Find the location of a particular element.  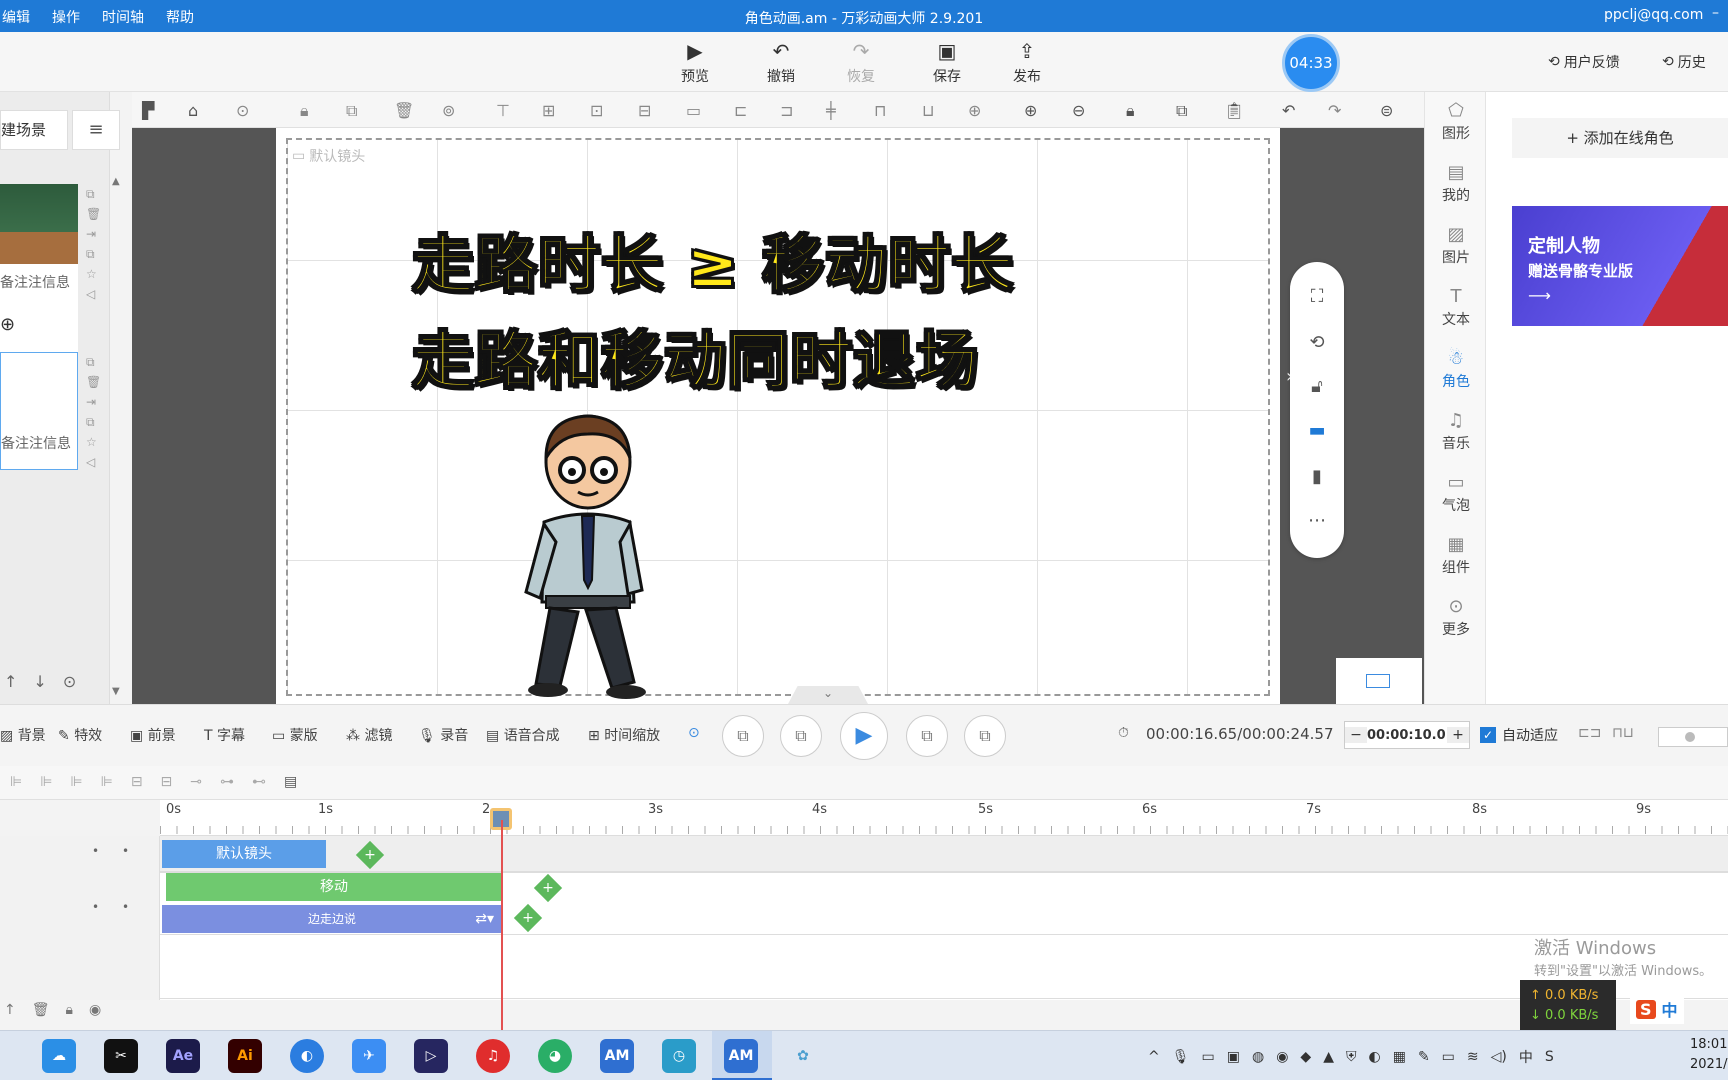

ime-widget: S 中 is located at coordinates (1657, 1009).